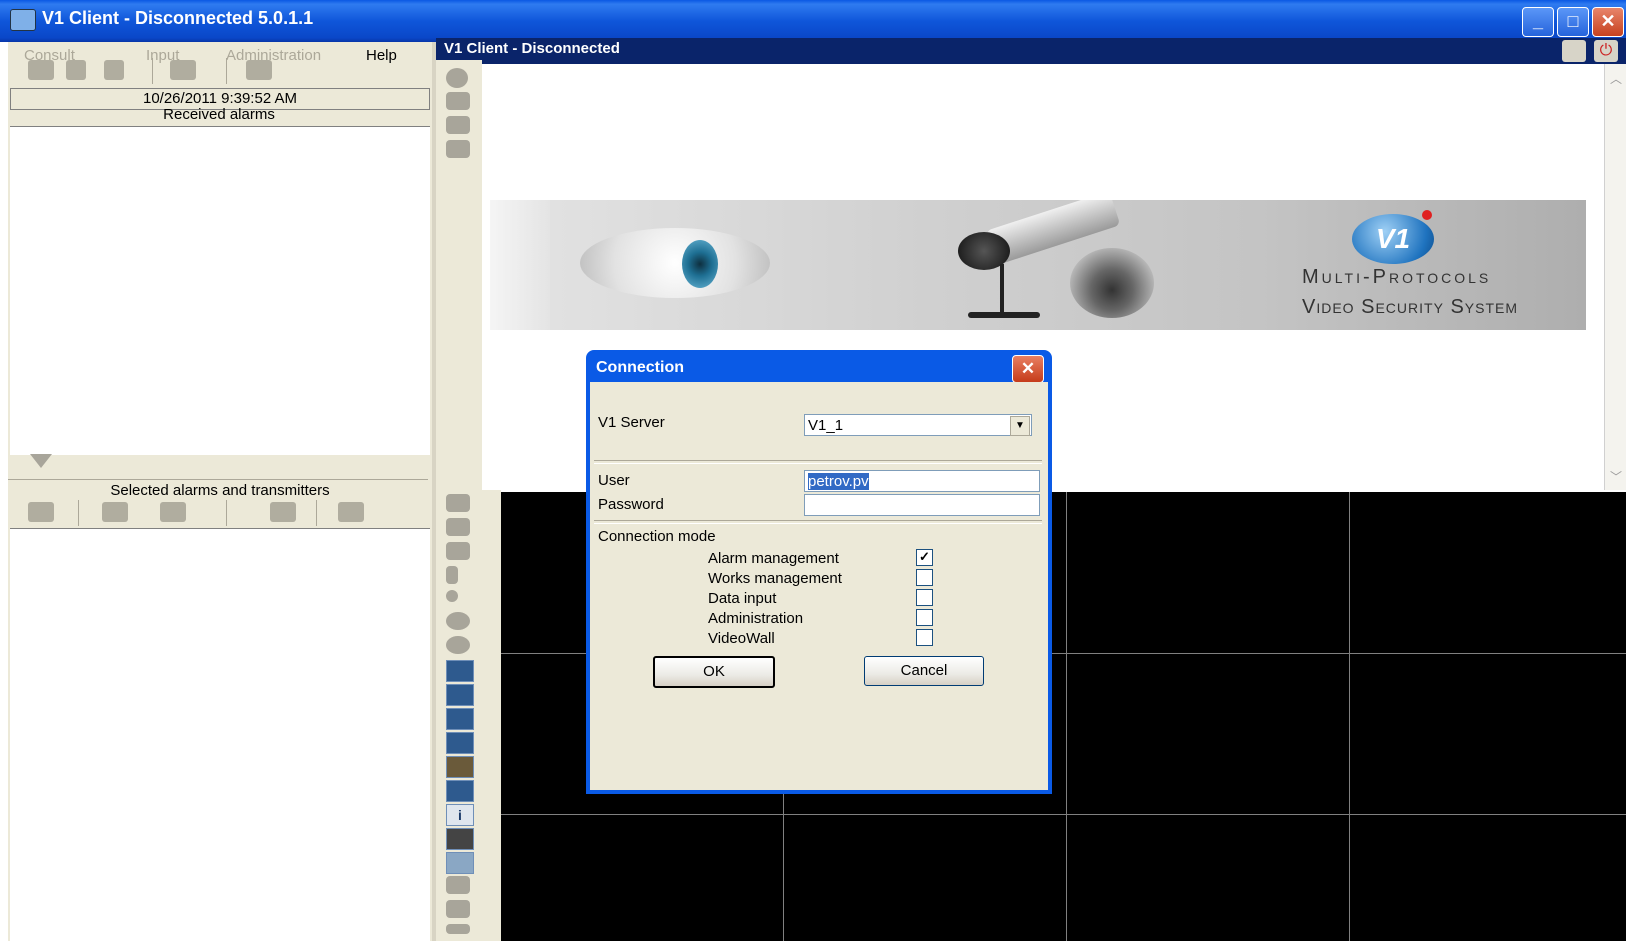  Describe the element at coordinates (273, 55) in the screenshot. I see `menu-administration: Administration` at that location.